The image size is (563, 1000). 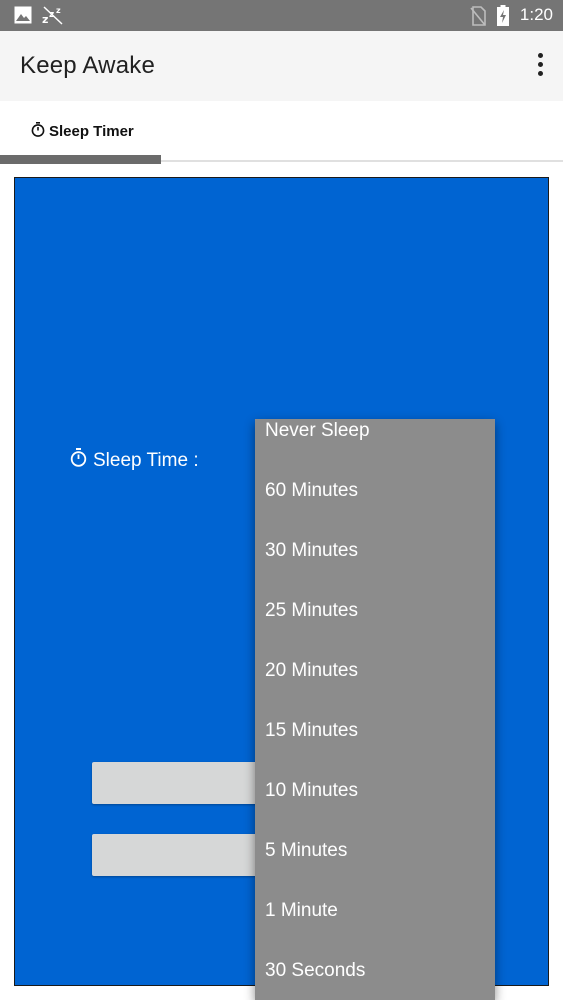 I want to click on more-vert-icon, so click(x=540, y=66).